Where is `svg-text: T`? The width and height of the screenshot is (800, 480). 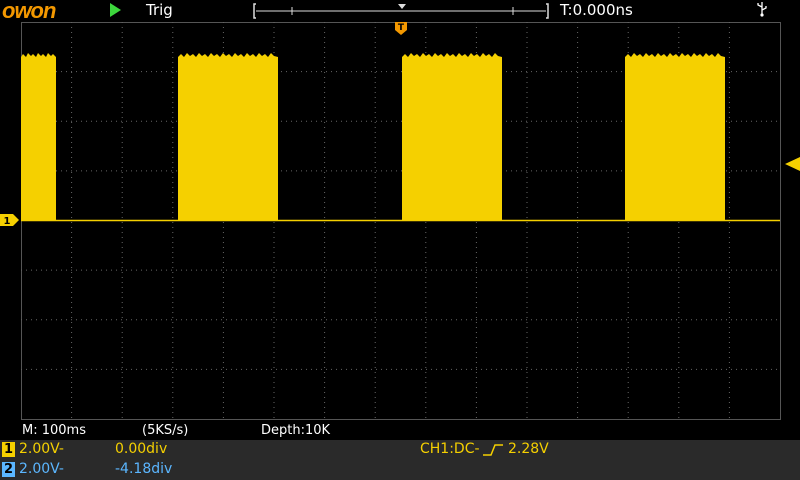
svg-text: T is located at coordinates (401, 28).